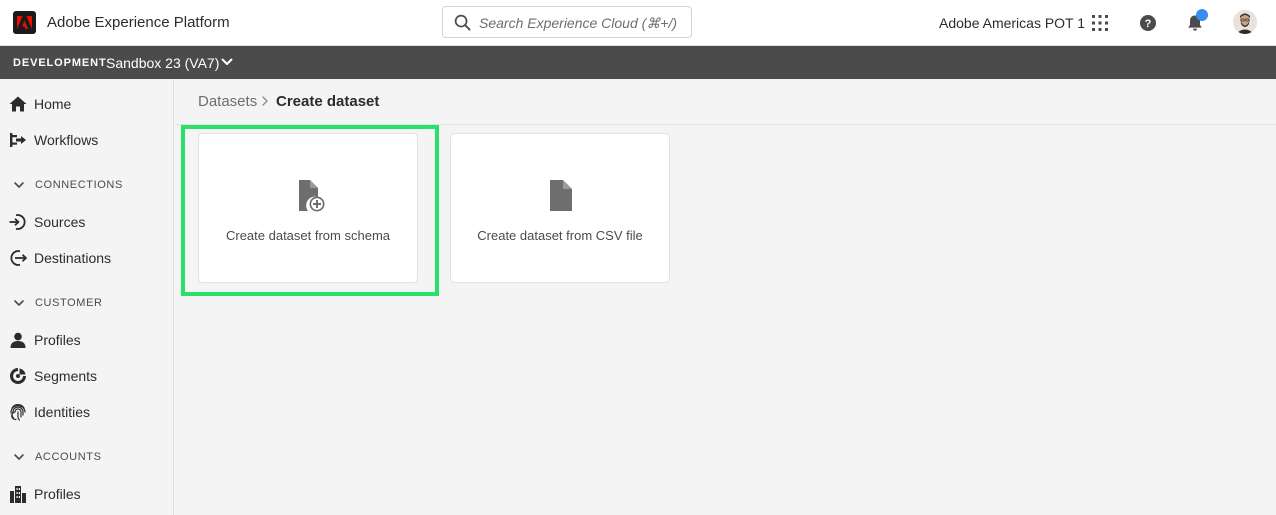 This screenshot has width=1276, height=515. Describe the element at coordinates (162, 63) in the screenshot. I see `sandbox-switcher: Sandbox 23 (VA7)` at that location.